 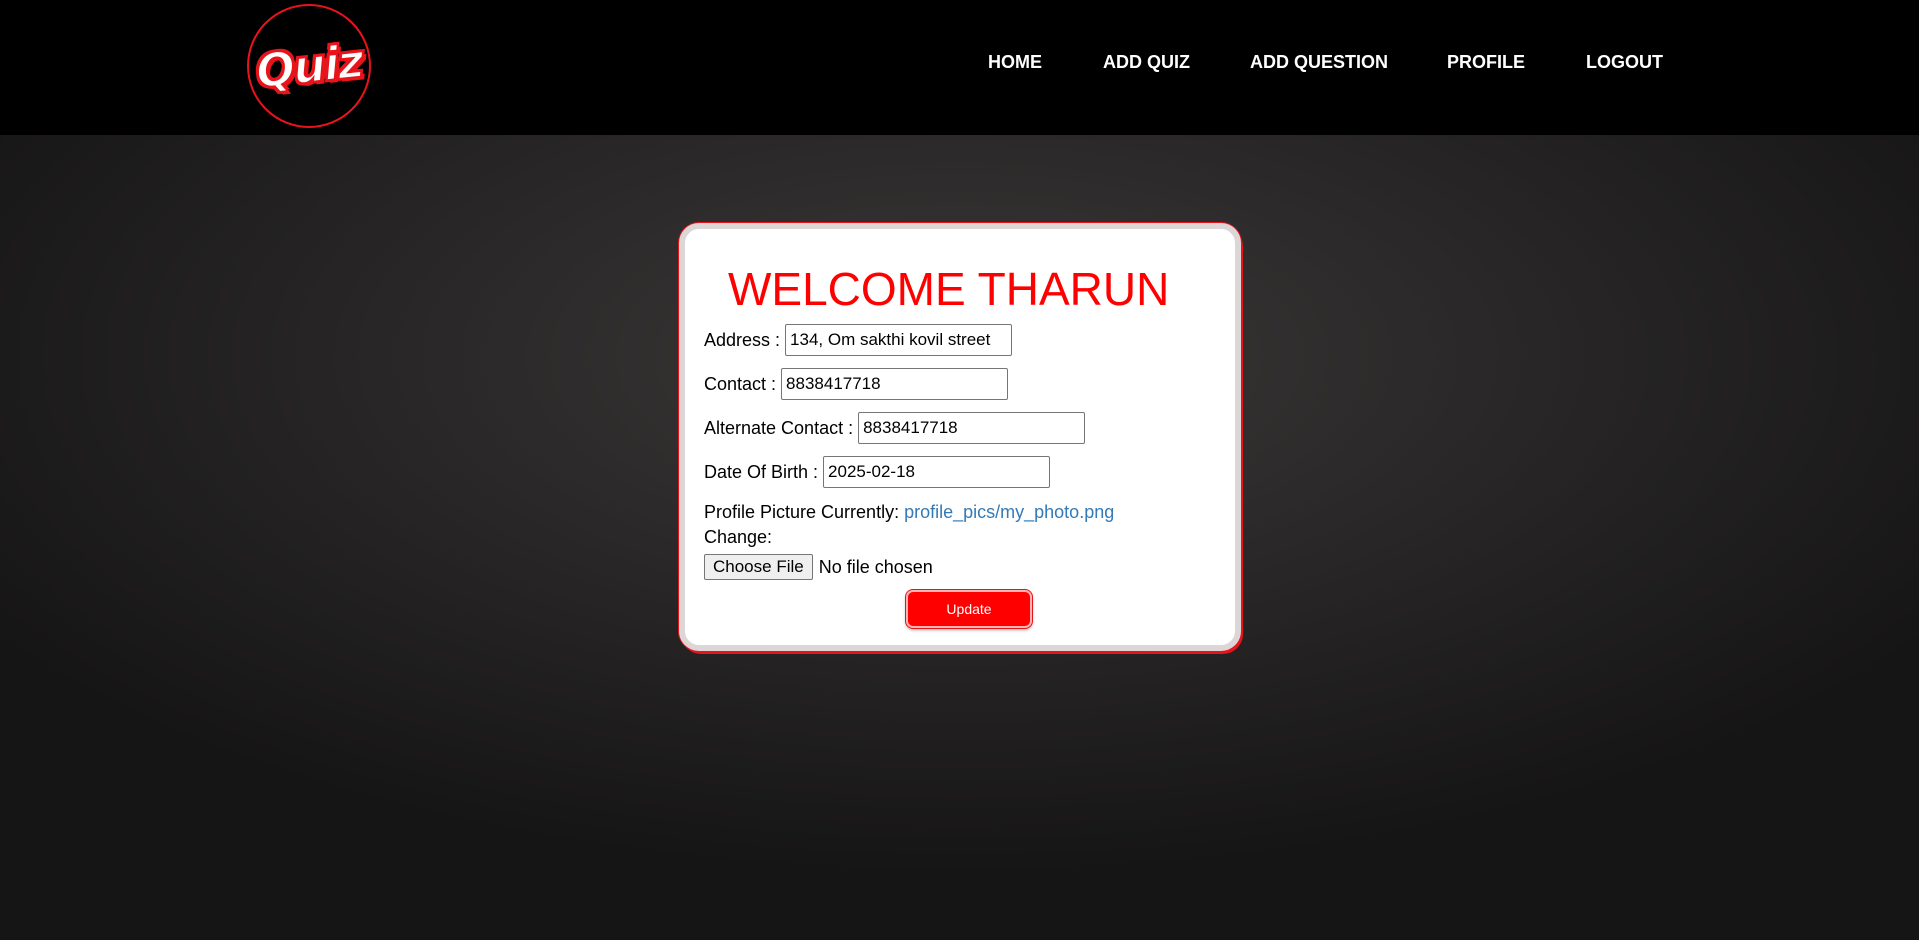 What do you see at coordinates (738, 537) in the screenshot?
I see `change-label: Change:` at bounding box center [738, 537].